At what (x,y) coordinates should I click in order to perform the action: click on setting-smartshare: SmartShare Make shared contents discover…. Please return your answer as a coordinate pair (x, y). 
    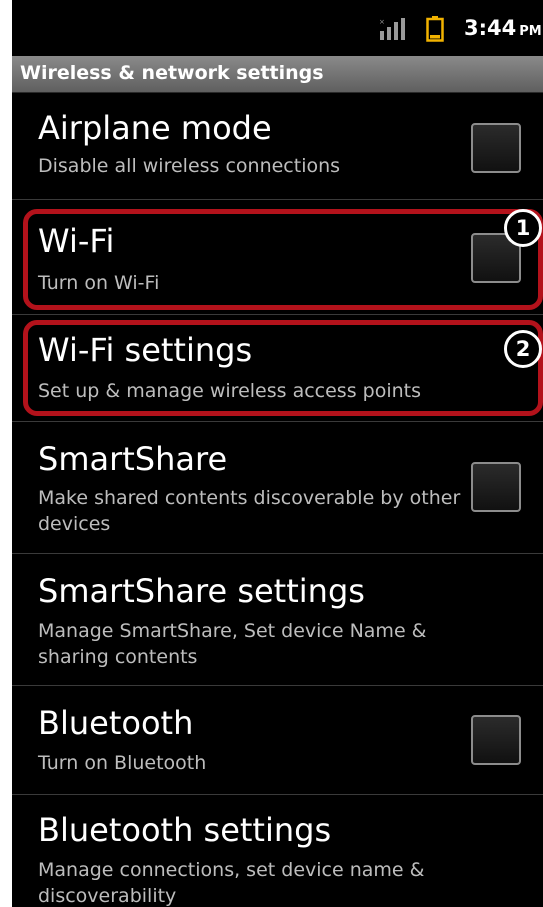
    Looking at the image, I should click on (277, 488).